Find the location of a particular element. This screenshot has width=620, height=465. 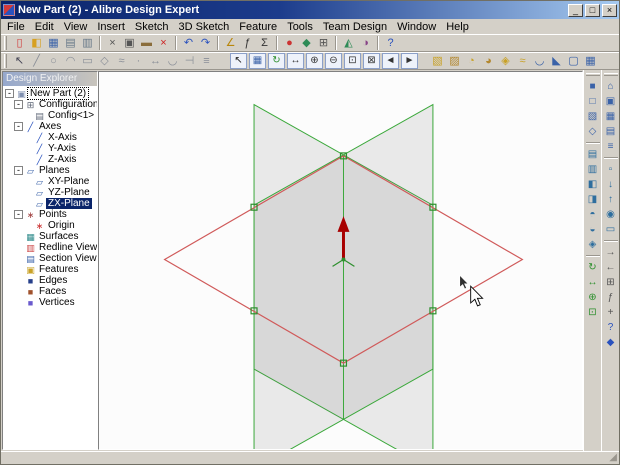

new-part-workspace-button: ▣ is located at coordinates (611, 101).